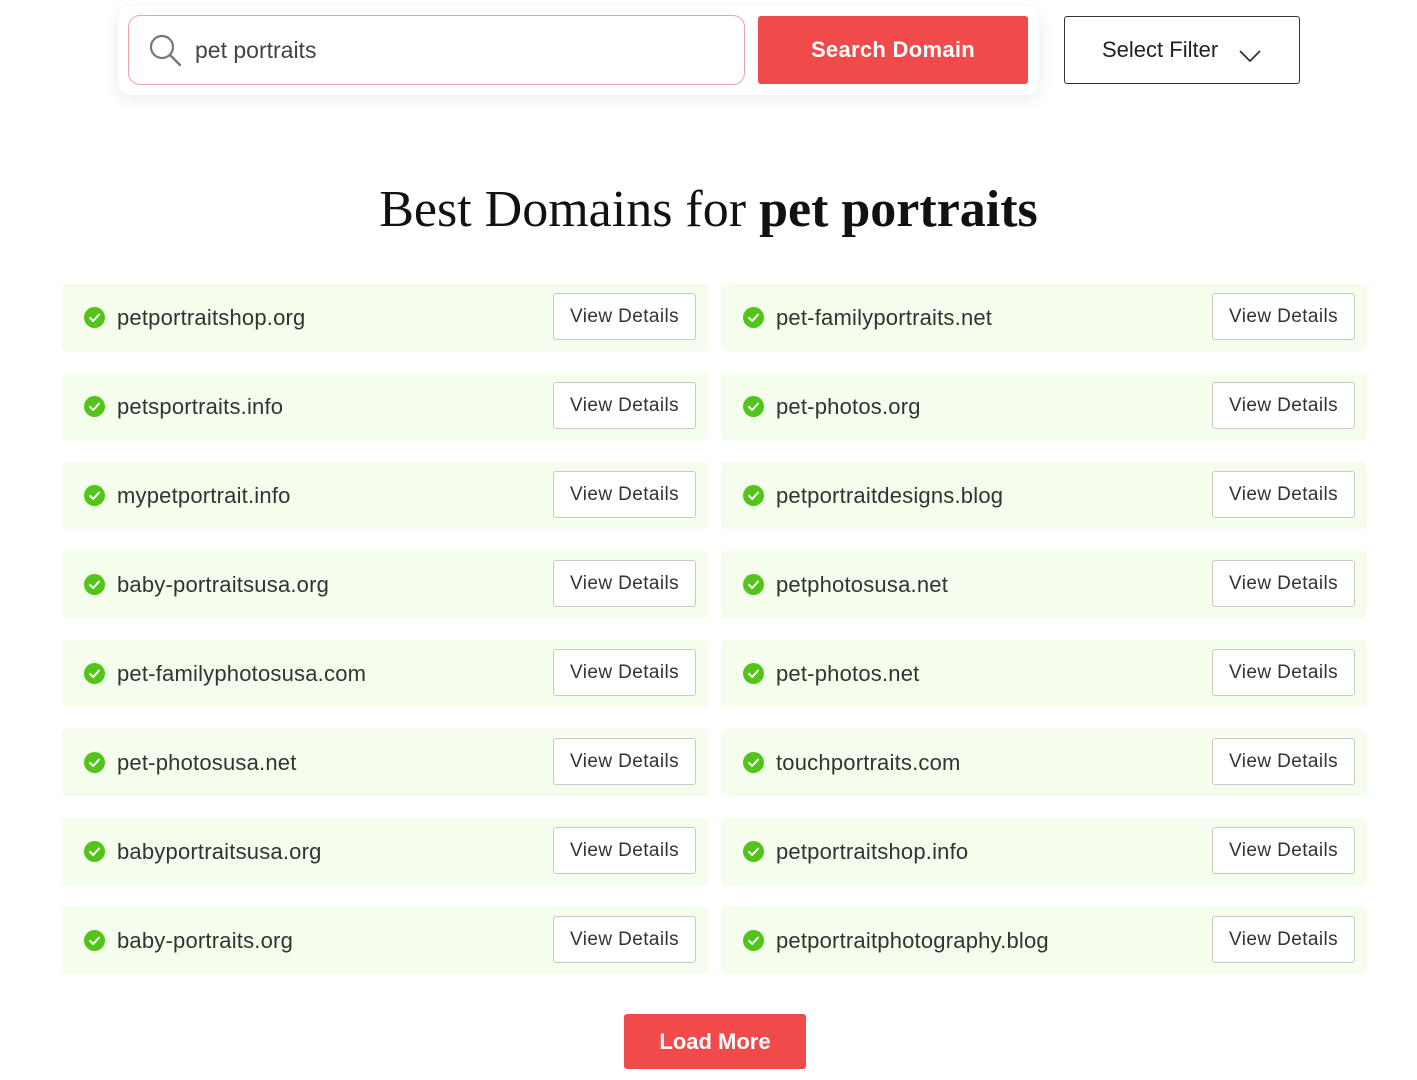 Image resolution: width=1417 pixels, height=1080 pixels. What do you see at coordinates (569, 209) in the screenshot?
I see `page-title-prefix: Best Domains for` at bounding box center [569, 209].